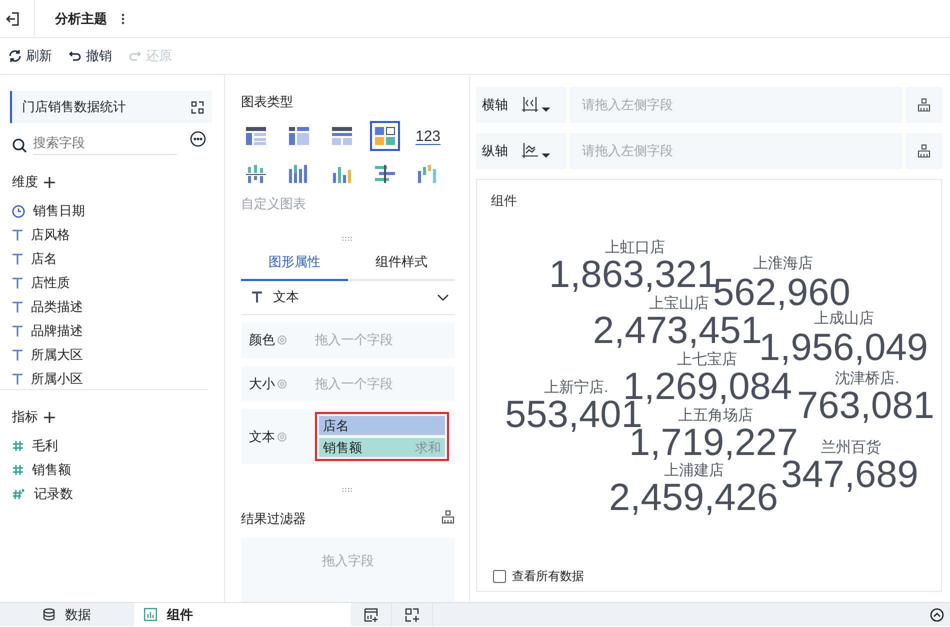  Describe the element at coordinates (382, 426) in the screenshot. I see `field-chip: 店名` at that location.